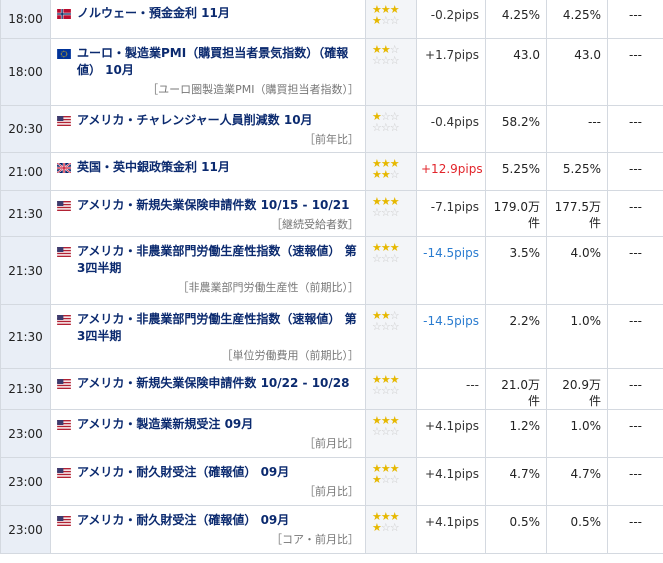 The image size is (663, 563). What do you see at coordinates (451, 19) in the screenshot?
I see `impact-pips: -0.2pips` at bounding box center [451, 19].